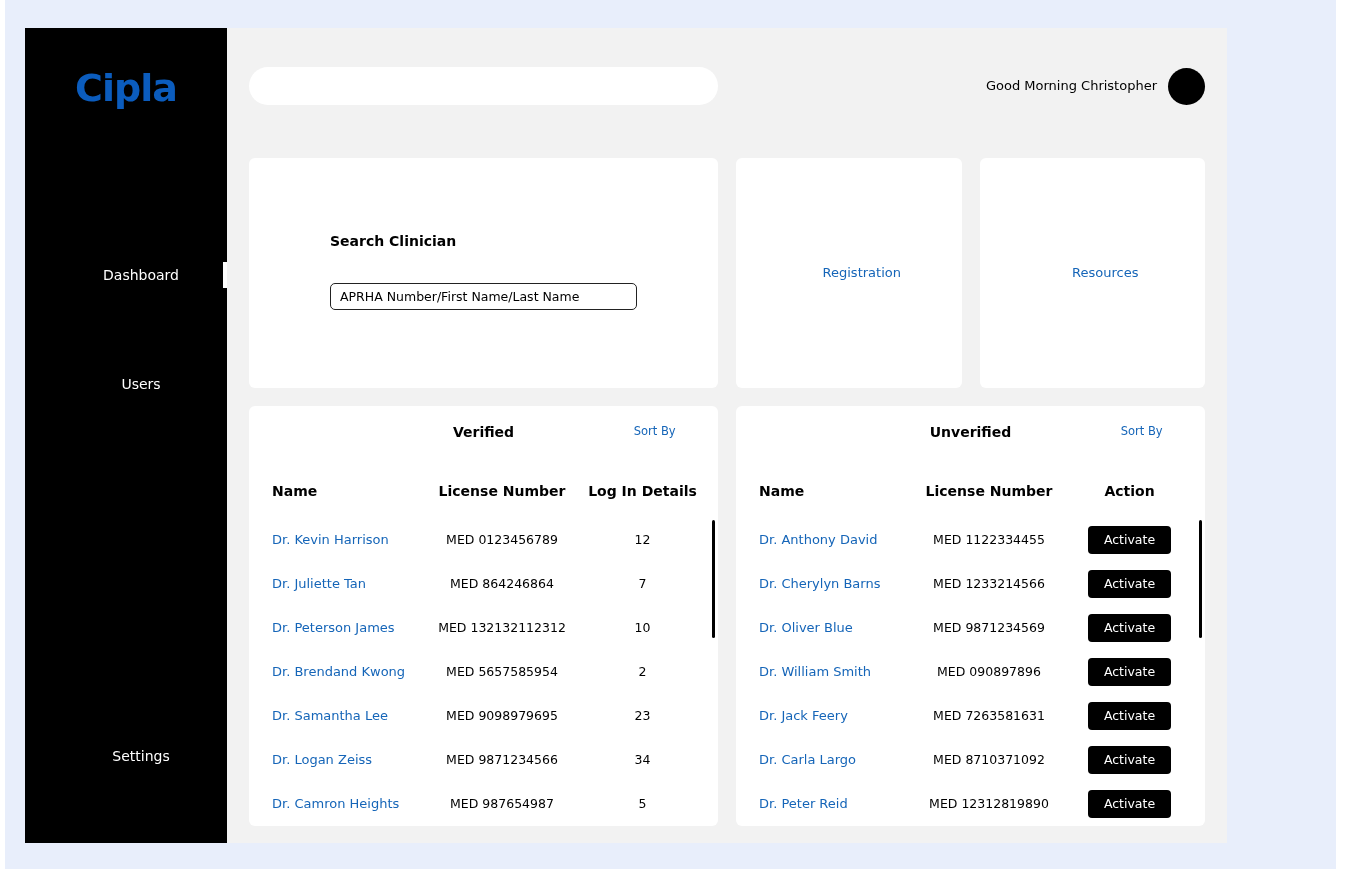 Image resolution: width=1358 pixels, height=869 pixels. What do you see at coordinates (989, 759) in the screenshot?
I see `table-cell-text: MED 8710371092` at bounding box center [989, 759].